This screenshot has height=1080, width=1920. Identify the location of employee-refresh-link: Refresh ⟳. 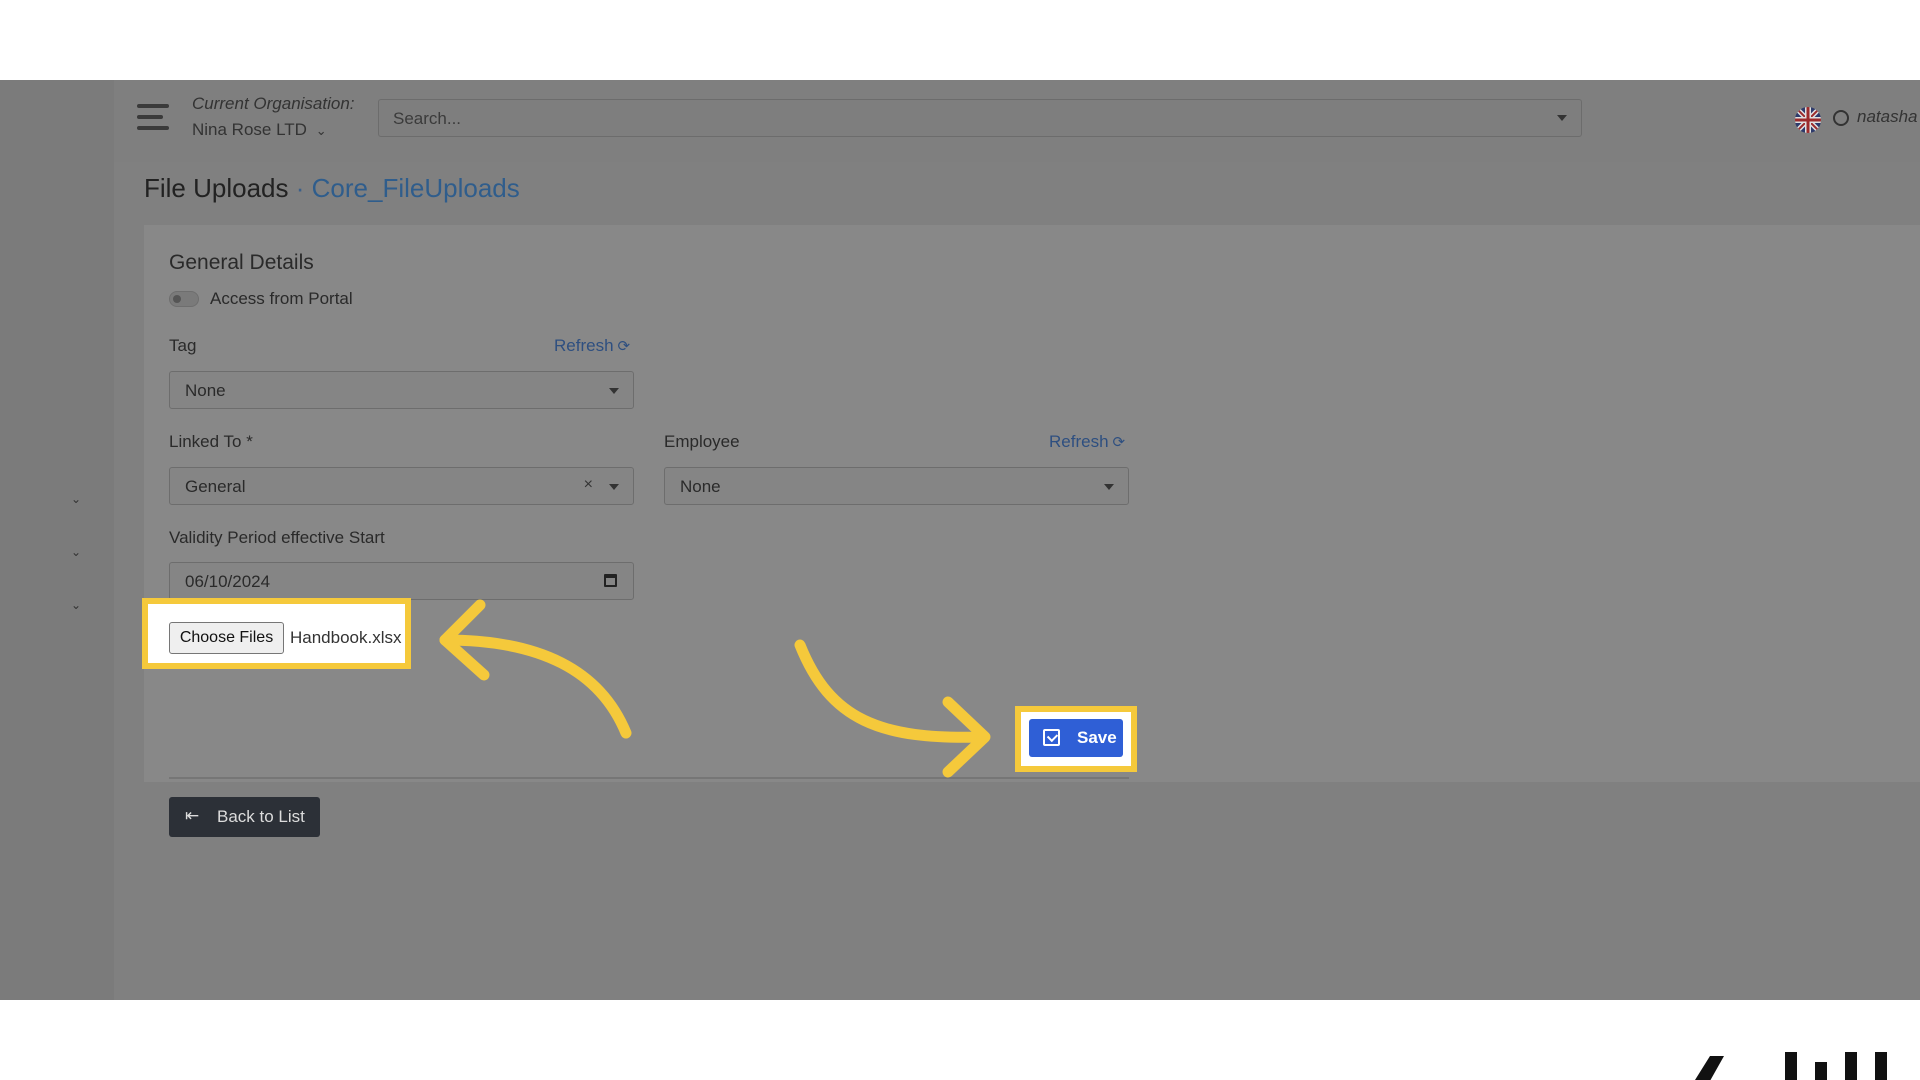
(1087, 442).